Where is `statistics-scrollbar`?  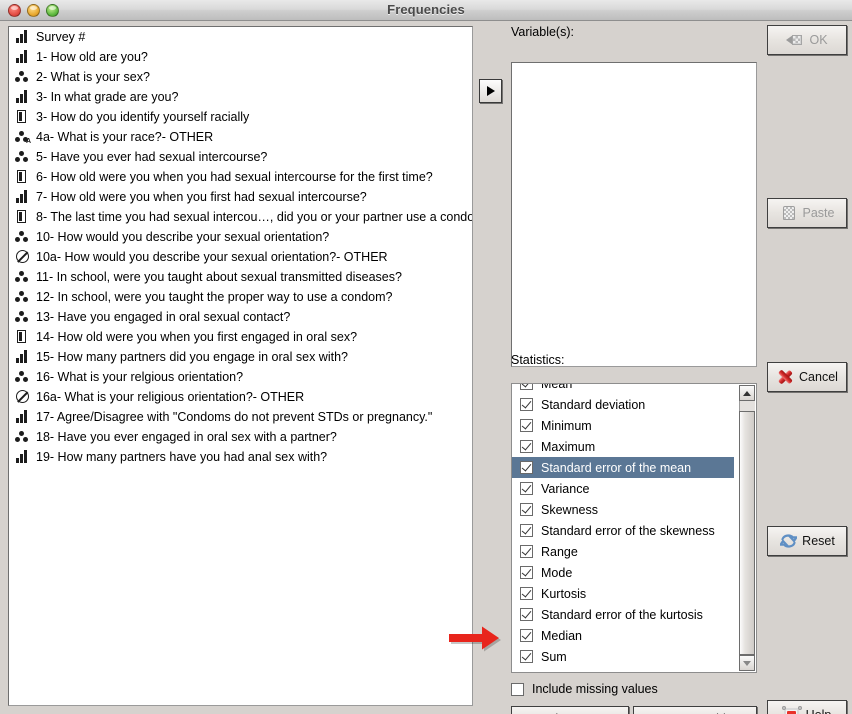
statistics-scrollbar is located at coordinates (747, 528).